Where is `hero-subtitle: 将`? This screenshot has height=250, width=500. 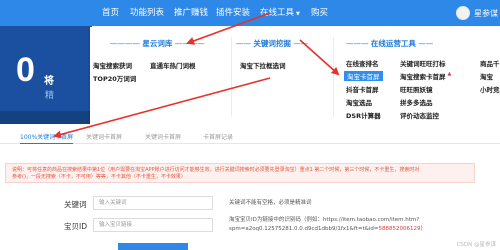
hero-subtitle: 将 is located at coordinates (49, 81).